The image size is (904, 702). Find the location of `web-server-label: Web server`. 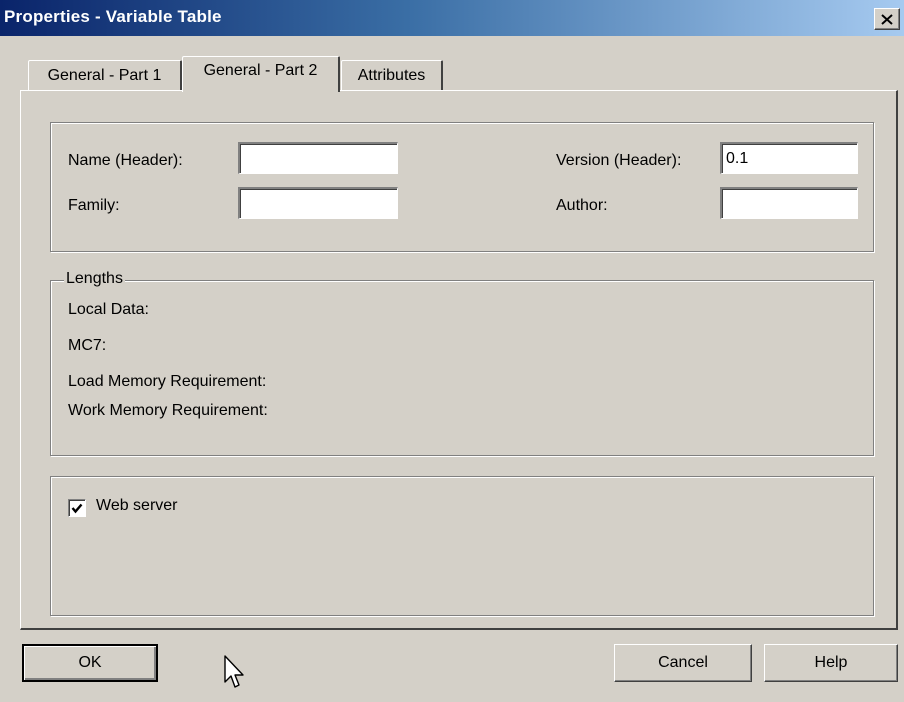

web-server-label: Web server is located at coordinates (137, 506).